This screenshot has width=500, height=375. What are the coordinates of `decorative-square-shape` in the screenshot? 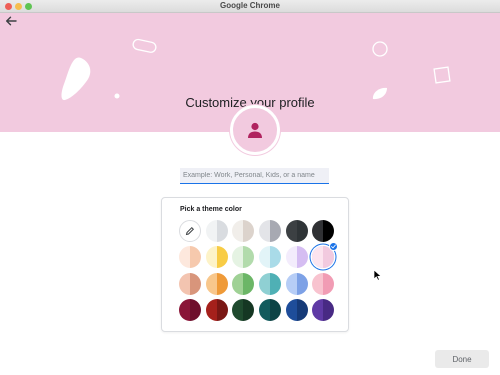 It's located at (442, 75).